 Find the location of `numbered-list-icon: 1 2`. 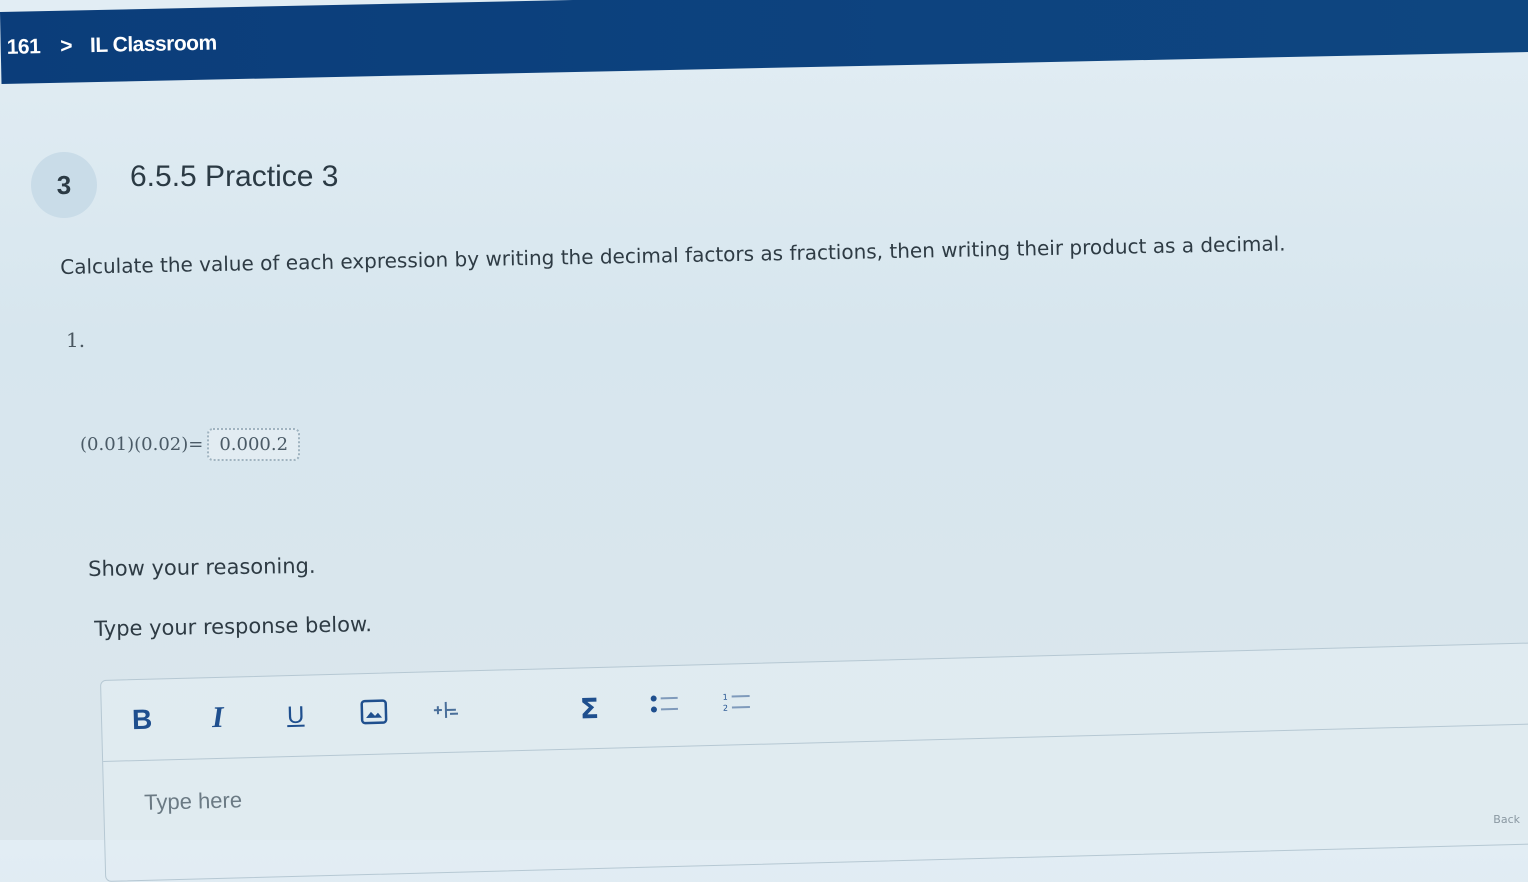

numbered-list-icon: 1 2 is located at coordinates (736, 704).